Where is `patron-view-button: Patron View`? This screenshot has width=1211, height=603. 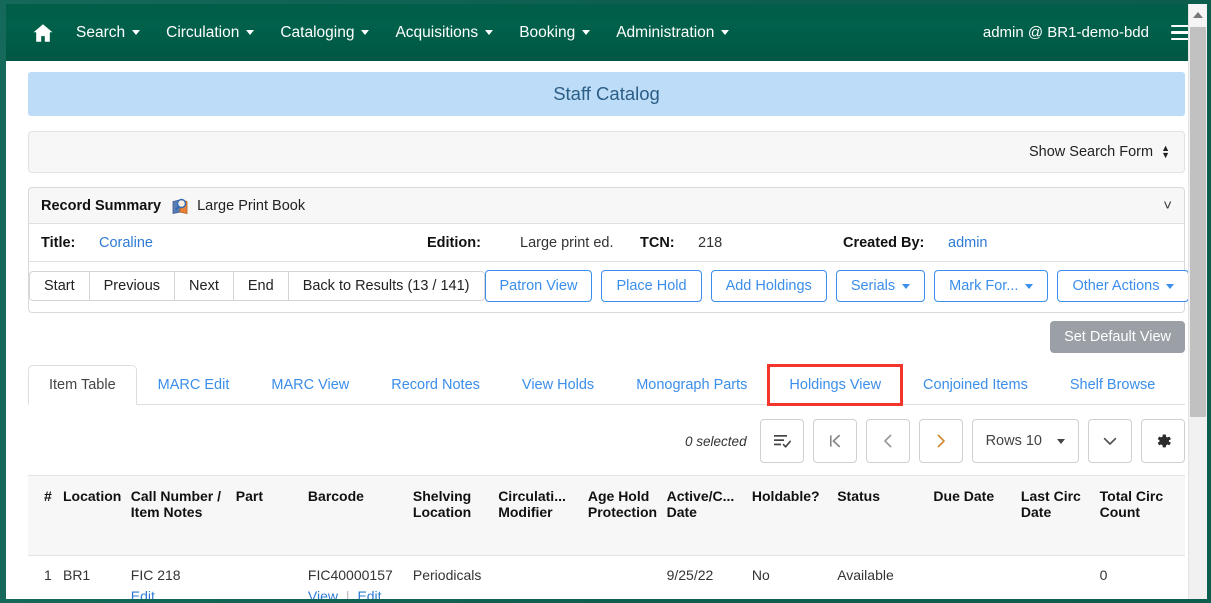
patron-view-button: Patron View is located at coordinates (538, 286).